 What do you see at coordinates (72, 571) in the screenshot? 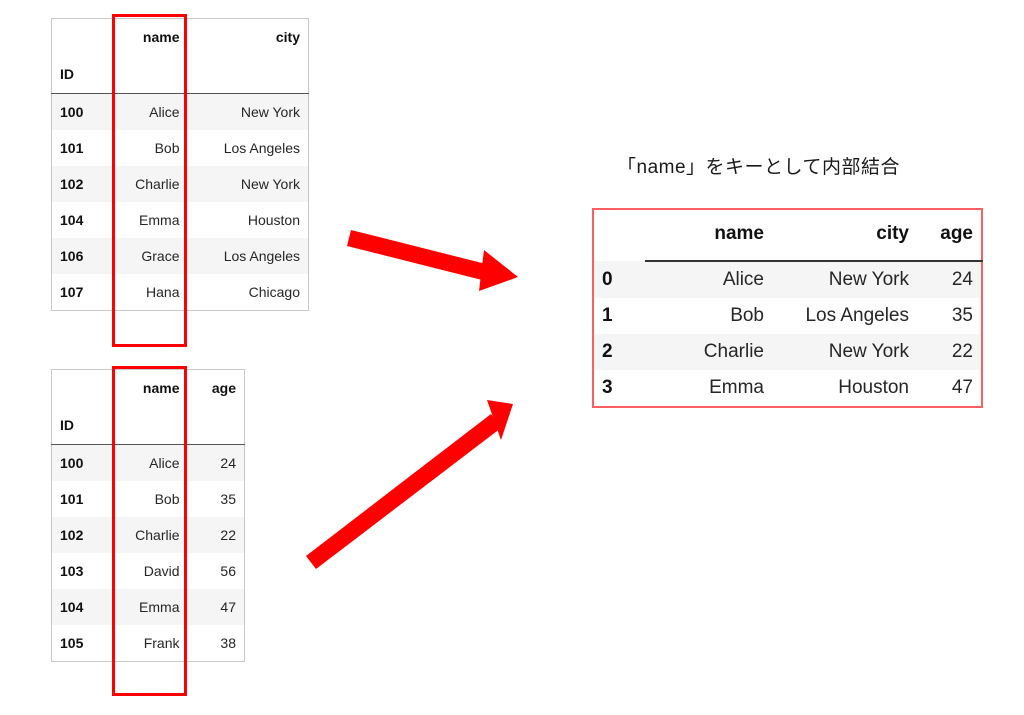
I see `row-index: 103` at bounding box center [72, 571].